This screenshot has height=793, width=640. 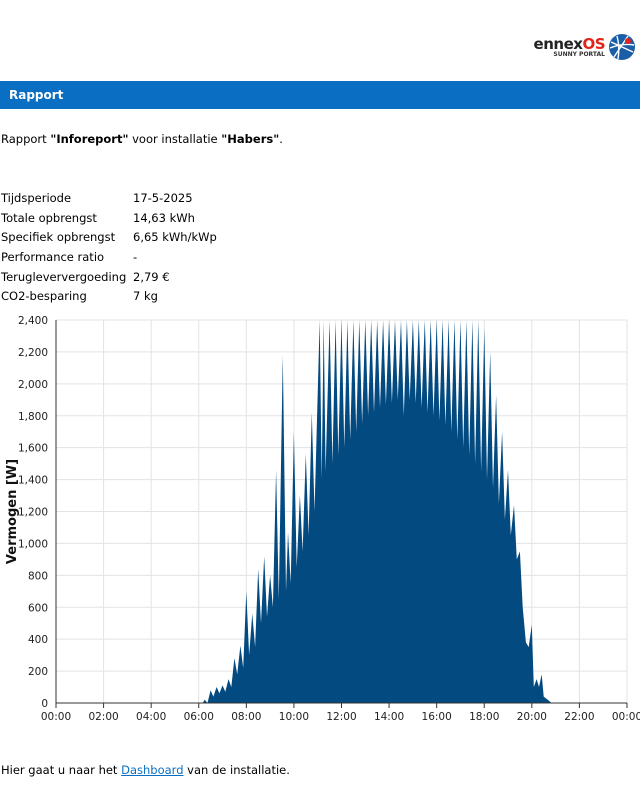 What do you see at coordinates (61, 770) in the screenshot?
I see `footer-prefix: Hier gaat u naar het` at bounding box center [61, 770].